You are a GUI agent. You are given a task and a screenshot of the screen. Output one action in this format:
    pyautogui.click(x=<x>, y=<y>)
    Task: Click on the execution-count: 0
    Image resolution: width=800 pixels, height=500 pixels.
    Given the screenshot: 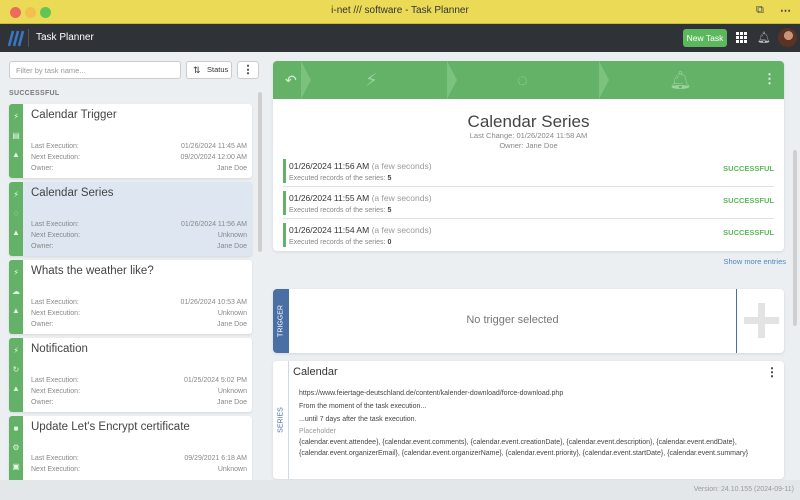 What is the action you would take?
    pyautogui.click(x=389, y=242)
    